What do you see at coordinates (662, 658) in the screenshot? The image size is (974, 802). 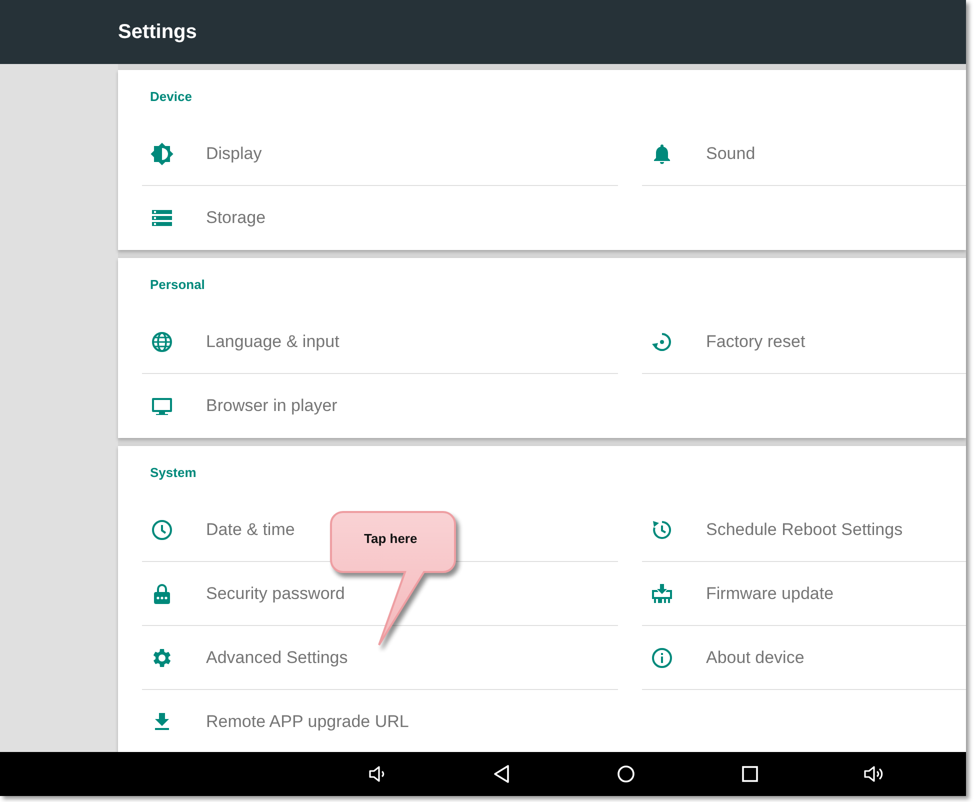 I see `info-icon` at bounding box center [662, 658].